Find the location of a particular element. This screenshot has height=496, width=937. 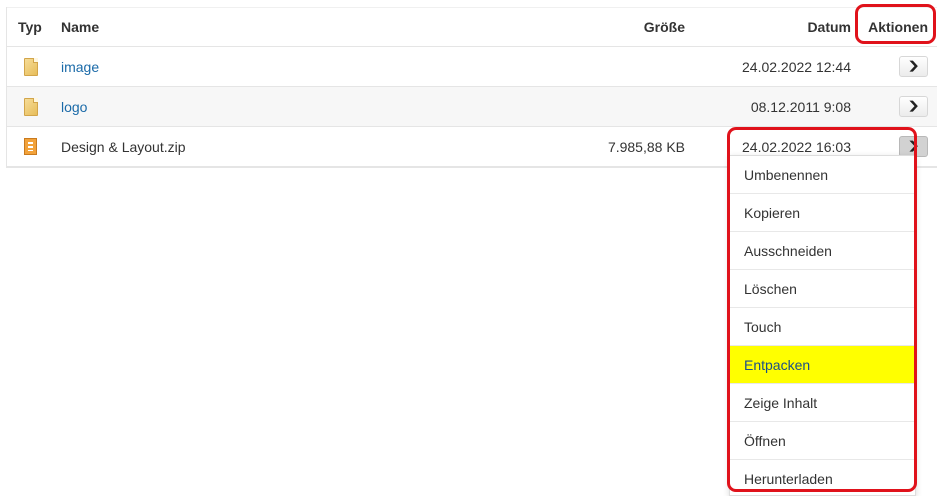

table-row: logo 08.12.2011 9:08 ❯ is located at coordinates (472, 107).